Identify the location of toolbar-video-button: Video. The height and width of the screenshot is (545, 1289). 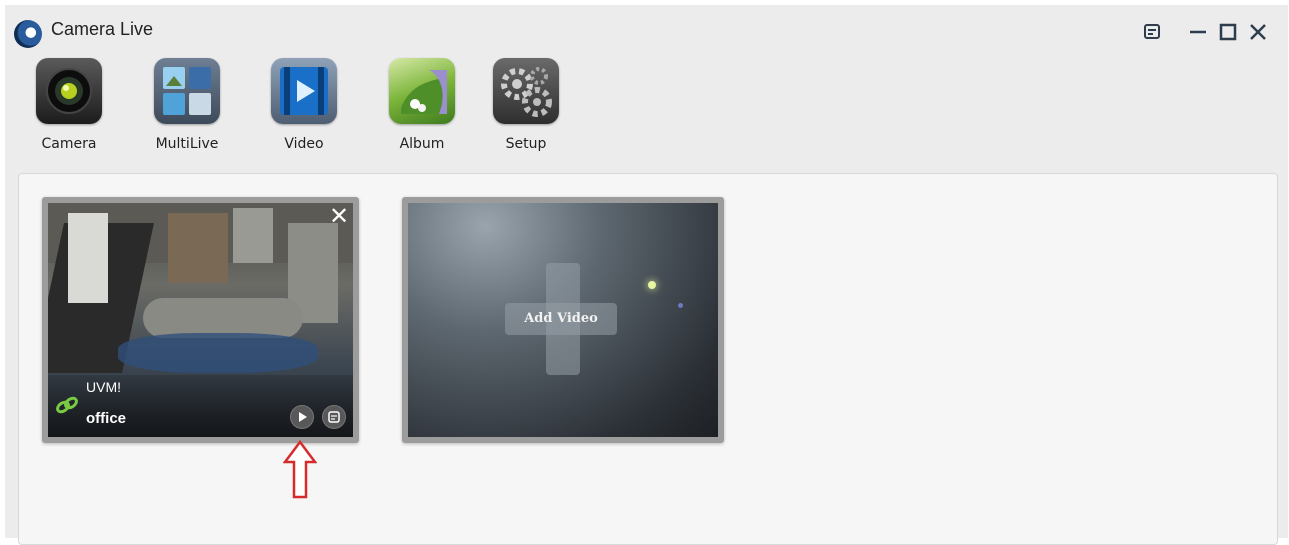
(304, 109).